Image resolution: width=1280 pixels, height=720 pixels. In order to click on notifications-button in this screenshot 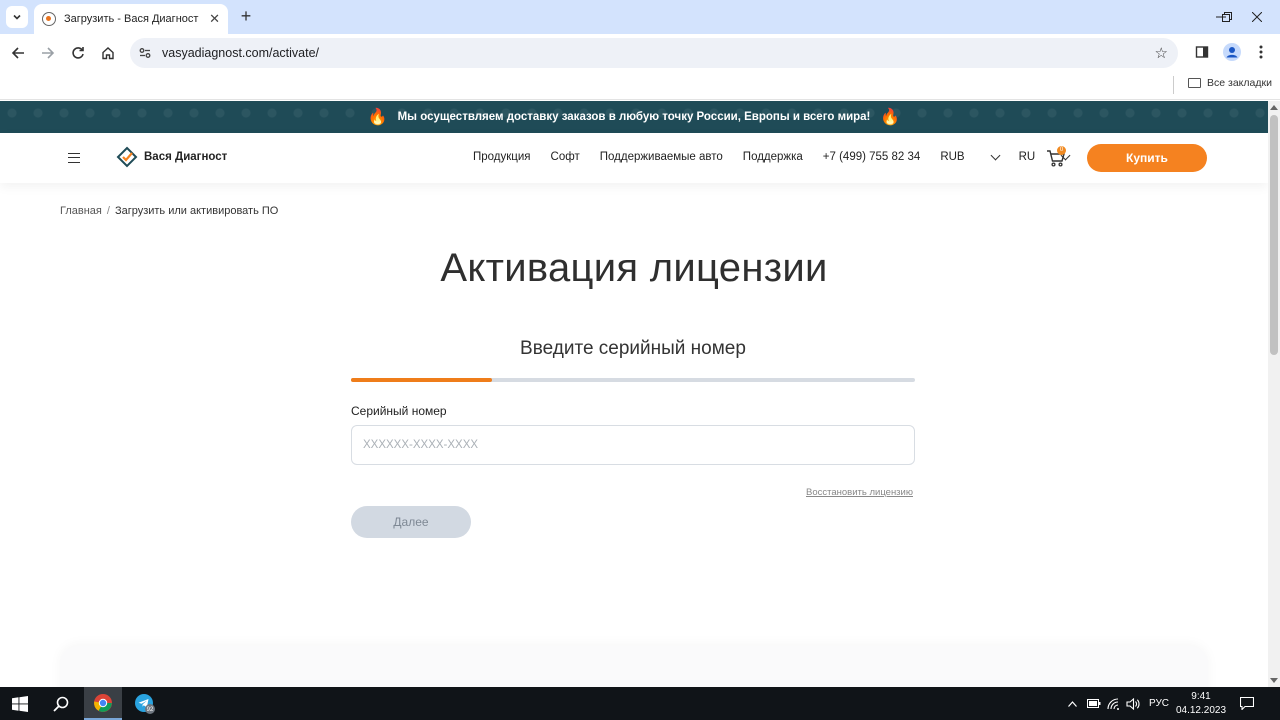, I will do `click(1247, 703)`.